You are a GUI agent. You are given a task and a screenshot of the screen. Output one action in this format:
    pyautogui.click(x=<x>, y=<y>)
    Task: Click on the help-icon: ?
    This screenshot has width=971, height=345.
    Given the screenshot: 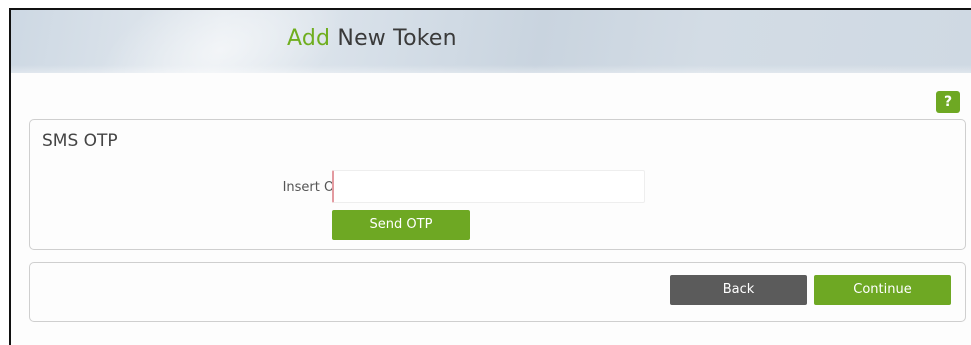 What is the action you would take?
    pyautogui.click(x=948, y=102)
    